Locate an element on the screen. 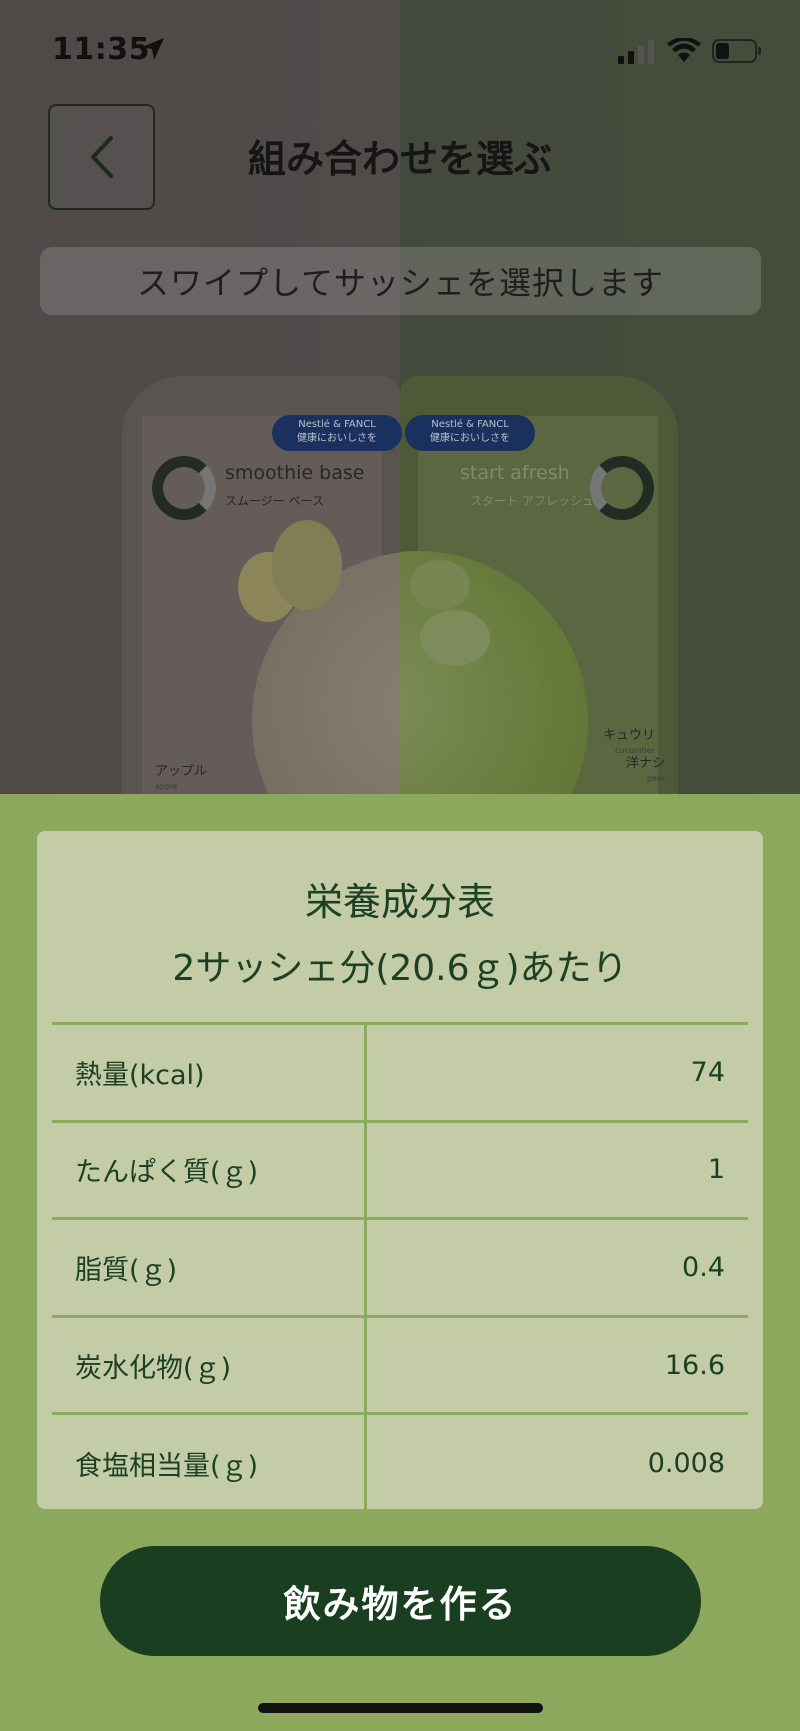 The image size is (800, 1731). chevron-left-icon is located at coordinates (101, 157).